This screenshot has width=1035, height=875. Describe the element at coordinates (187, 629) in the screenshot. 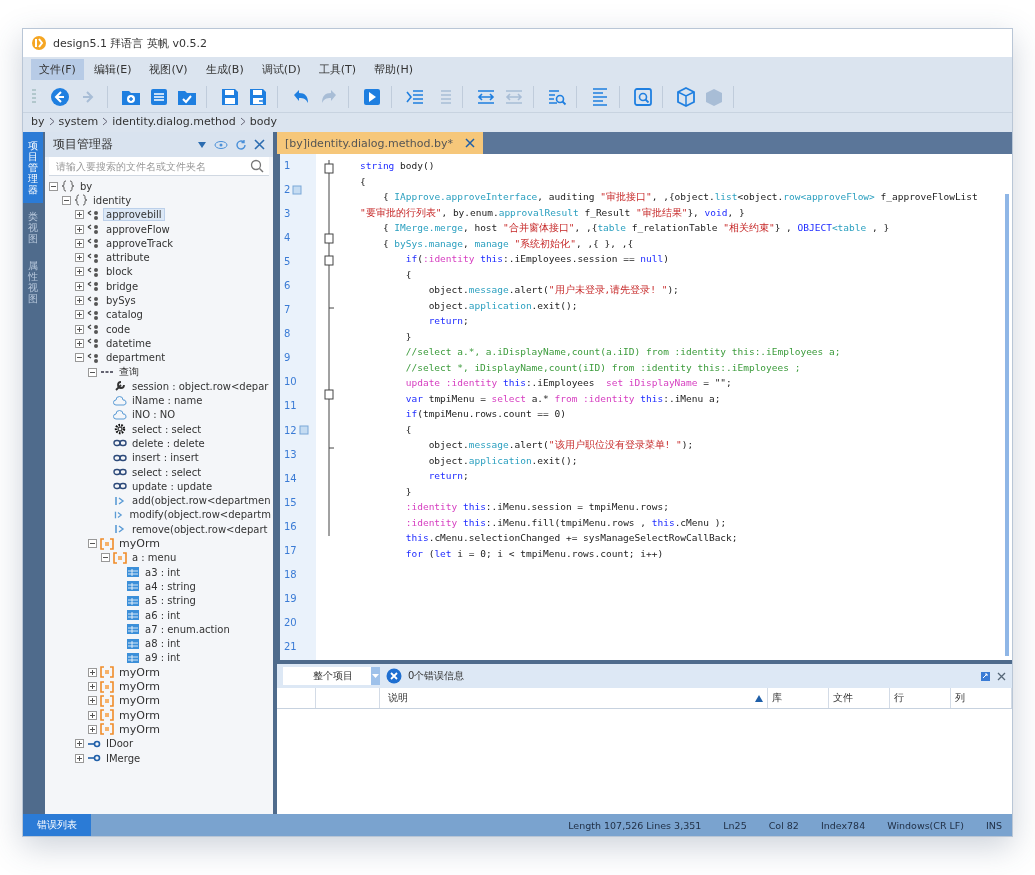

I see `tree-item: a7 : enum.action` at that location.